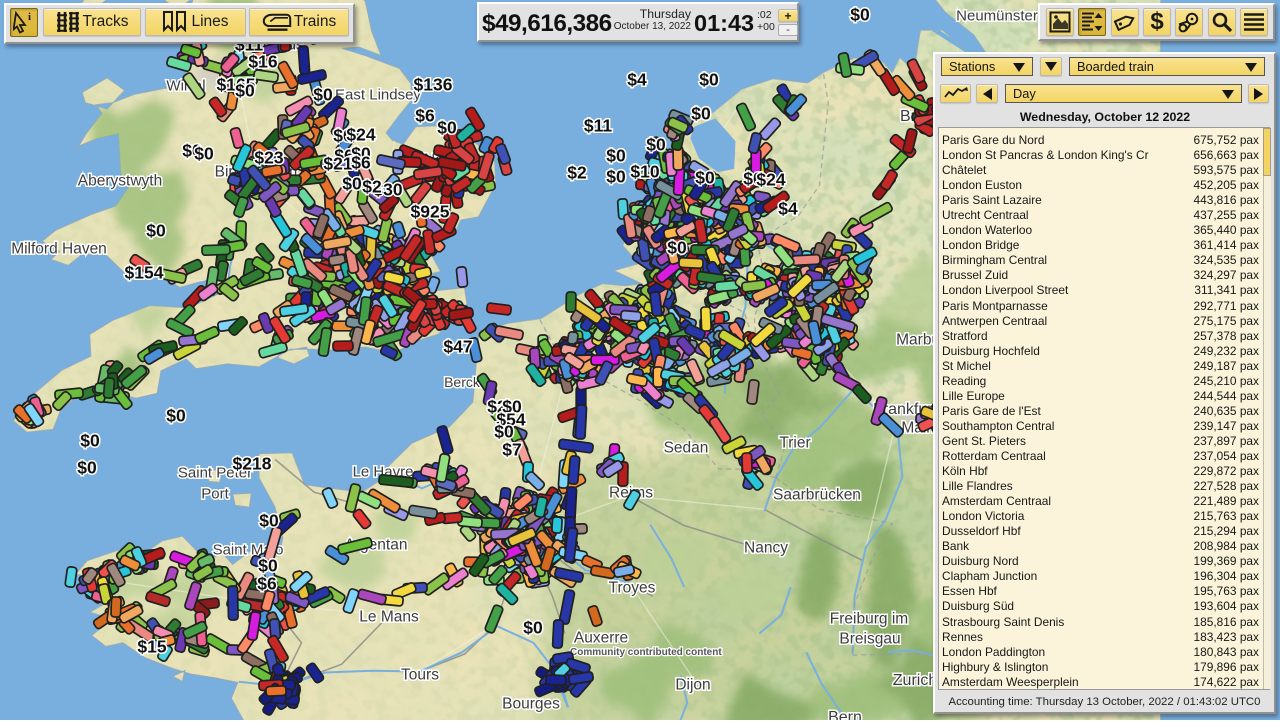  What do you see at coordinates (845, 714) in the screenshot?
I see `svg-text: Bern` at bounding box center [845, 714].